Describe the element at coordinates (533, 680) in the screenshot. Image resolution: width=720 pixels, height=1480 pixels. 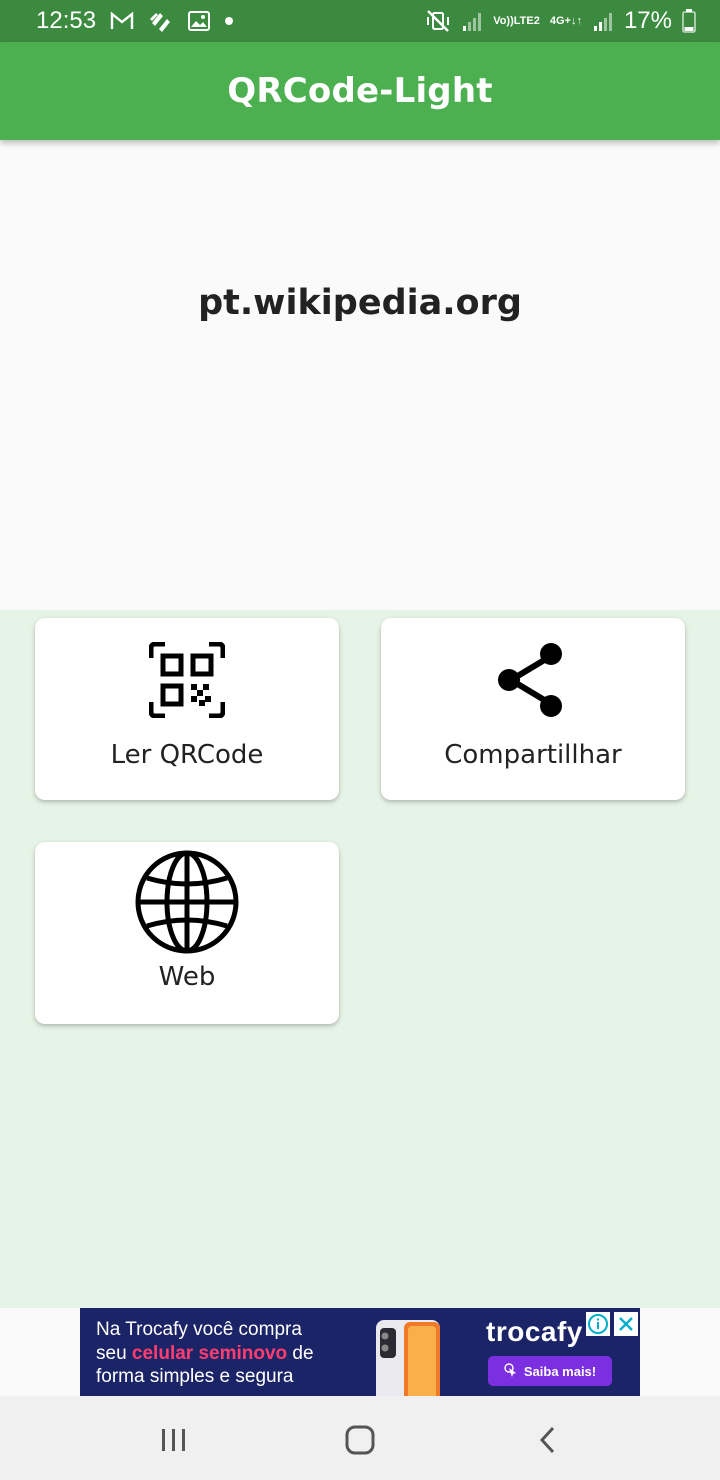
I see `share-icon` at that location.